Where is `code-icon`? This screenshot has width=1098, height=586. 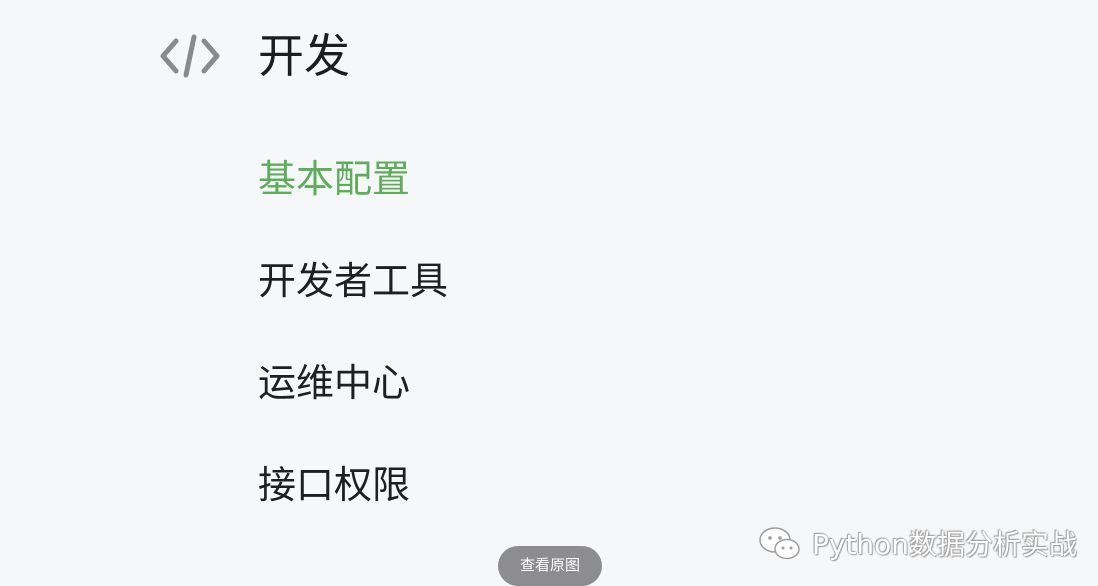
code-icon is located at coordinates (190, 56).